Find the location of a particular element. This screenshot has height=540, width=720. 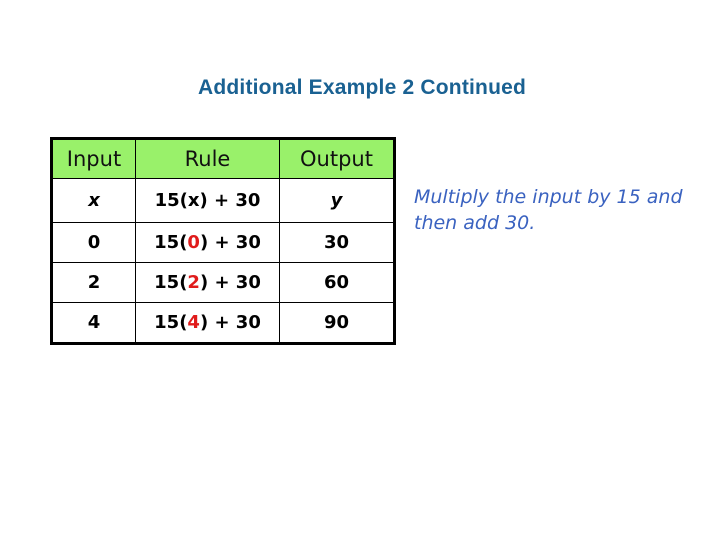

cell-rule: 15(4) + 30 is located at coordinates (207, 323).